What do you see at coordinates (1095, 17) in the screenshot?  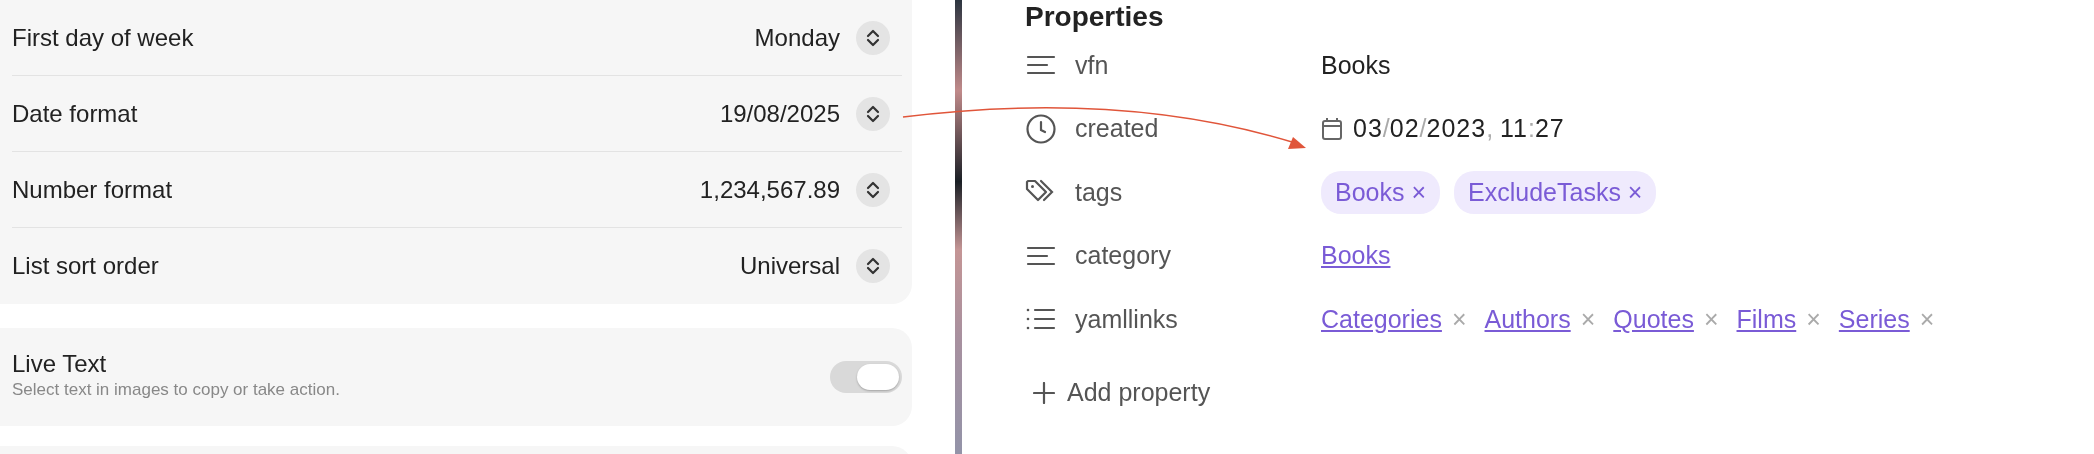 I see `section-title: Properties` at bounding box center [1095, 17].